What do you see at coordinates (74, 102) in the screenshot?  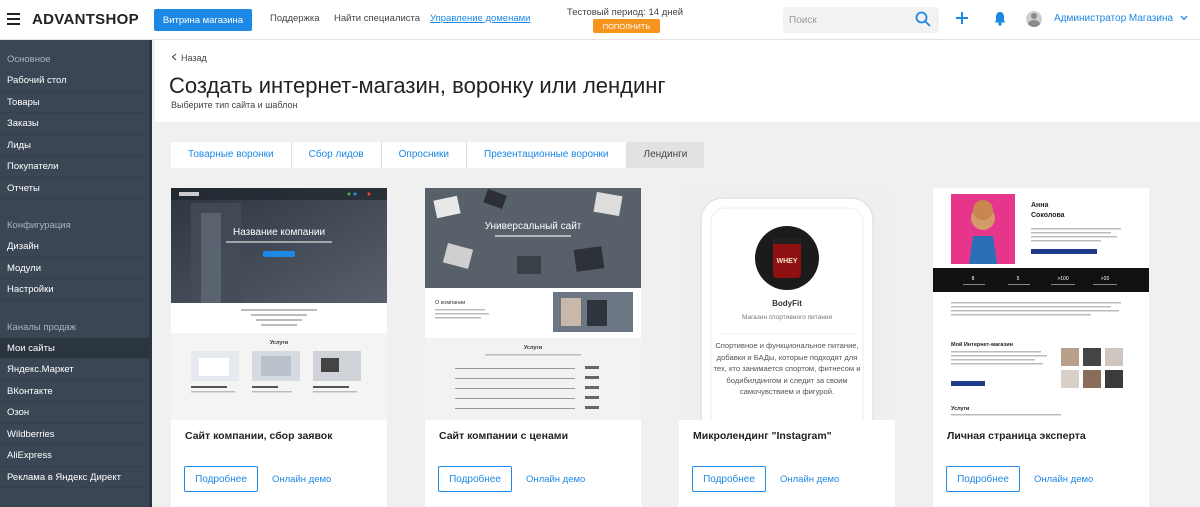 I see `sidebar-item-products: Товары` at bounding box center [74, 102].